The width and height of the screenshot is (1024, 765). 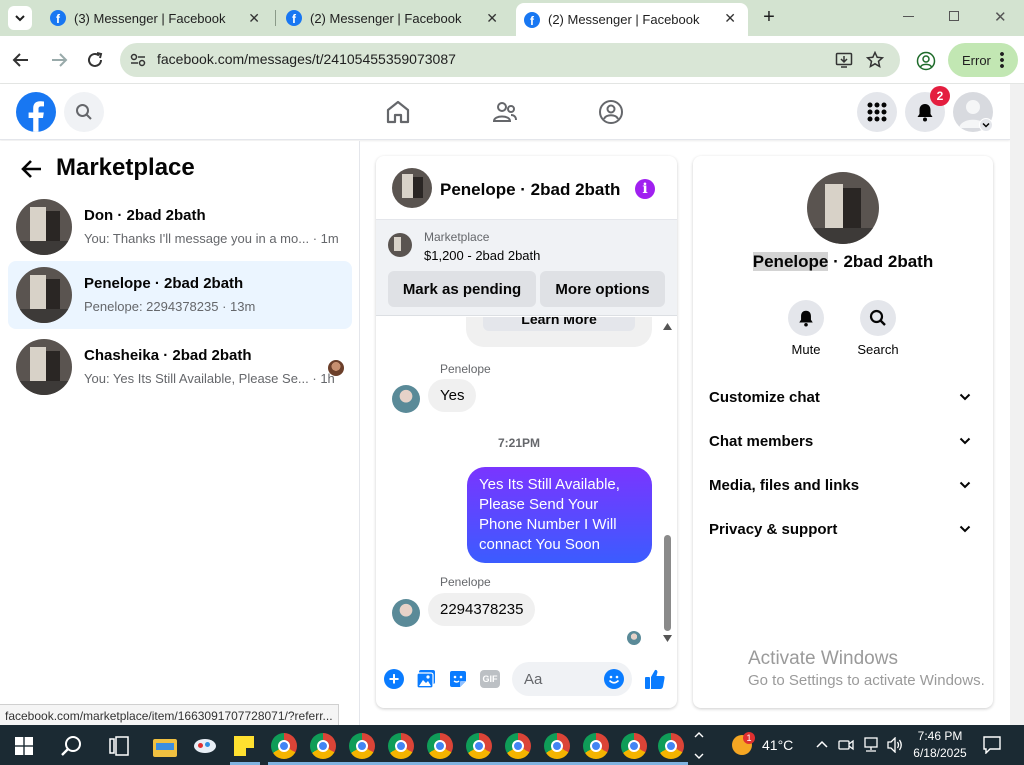 What do you see at coordinates (699, 756) in the screenshot?
I see `taskbar-scroll-down-icon` at bounding box center [699, 756].